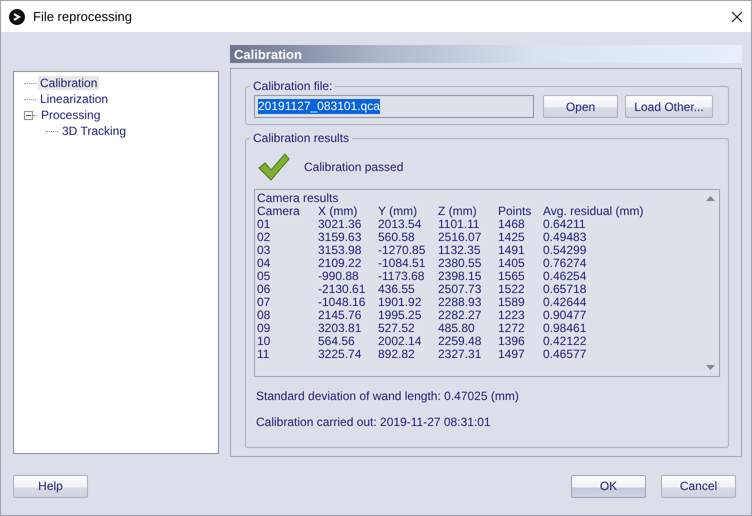  Describe the element at coordinates (297, 198) in the screenshot. I see `list-title: Camera results` at that location.